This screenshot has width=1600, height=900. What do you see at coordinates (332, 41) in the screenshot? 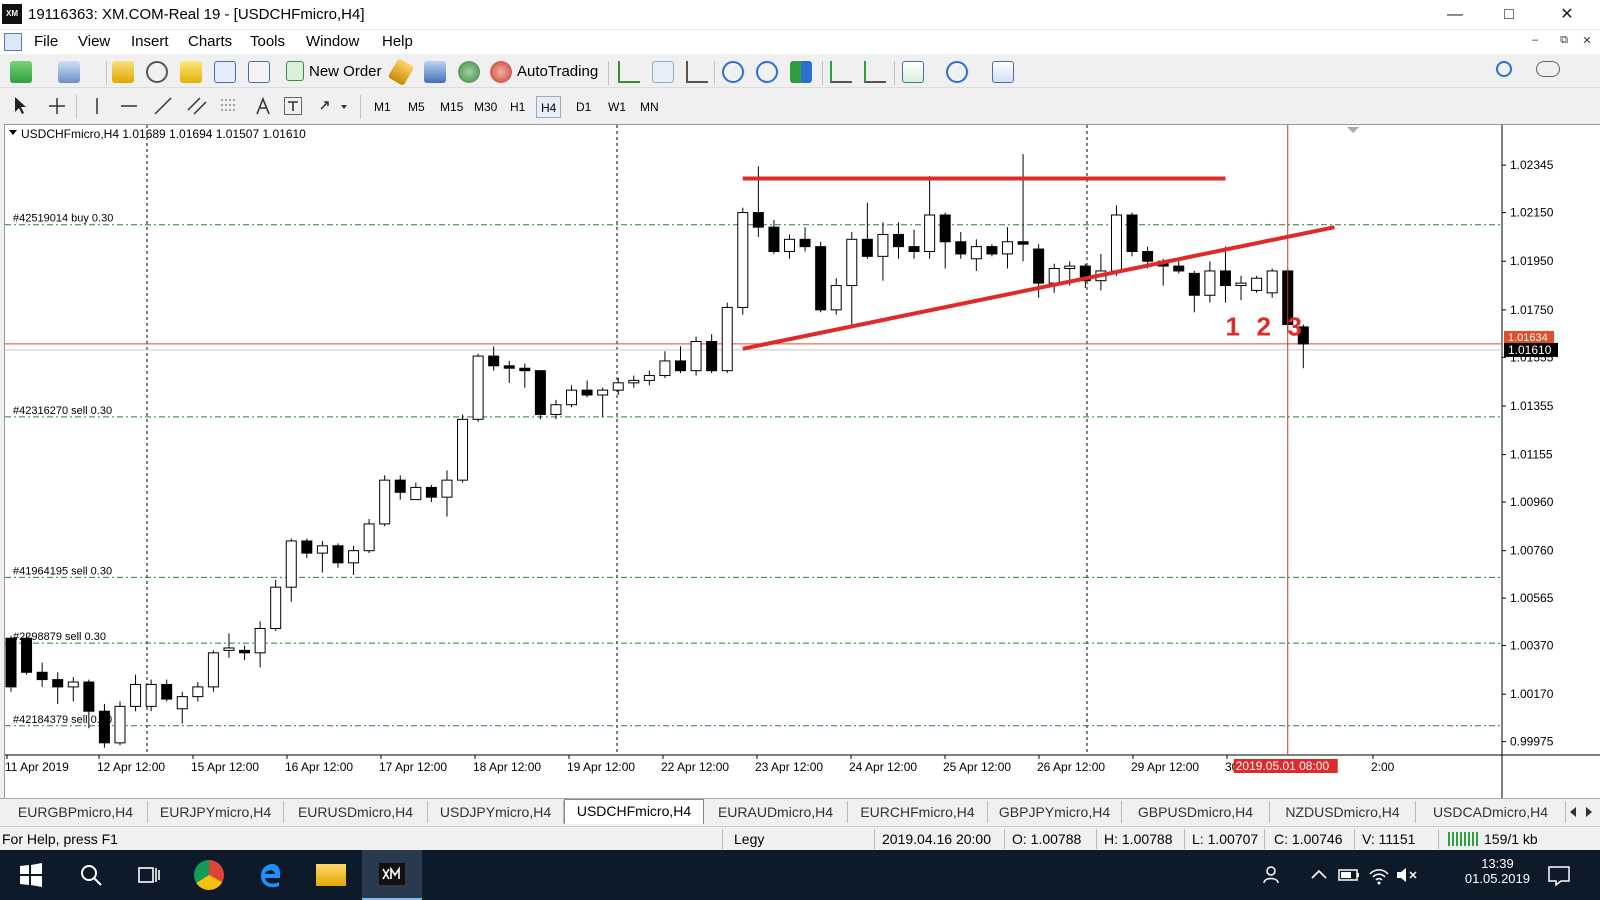
I see `menu-window: Window` at bounding box center [332, 41].